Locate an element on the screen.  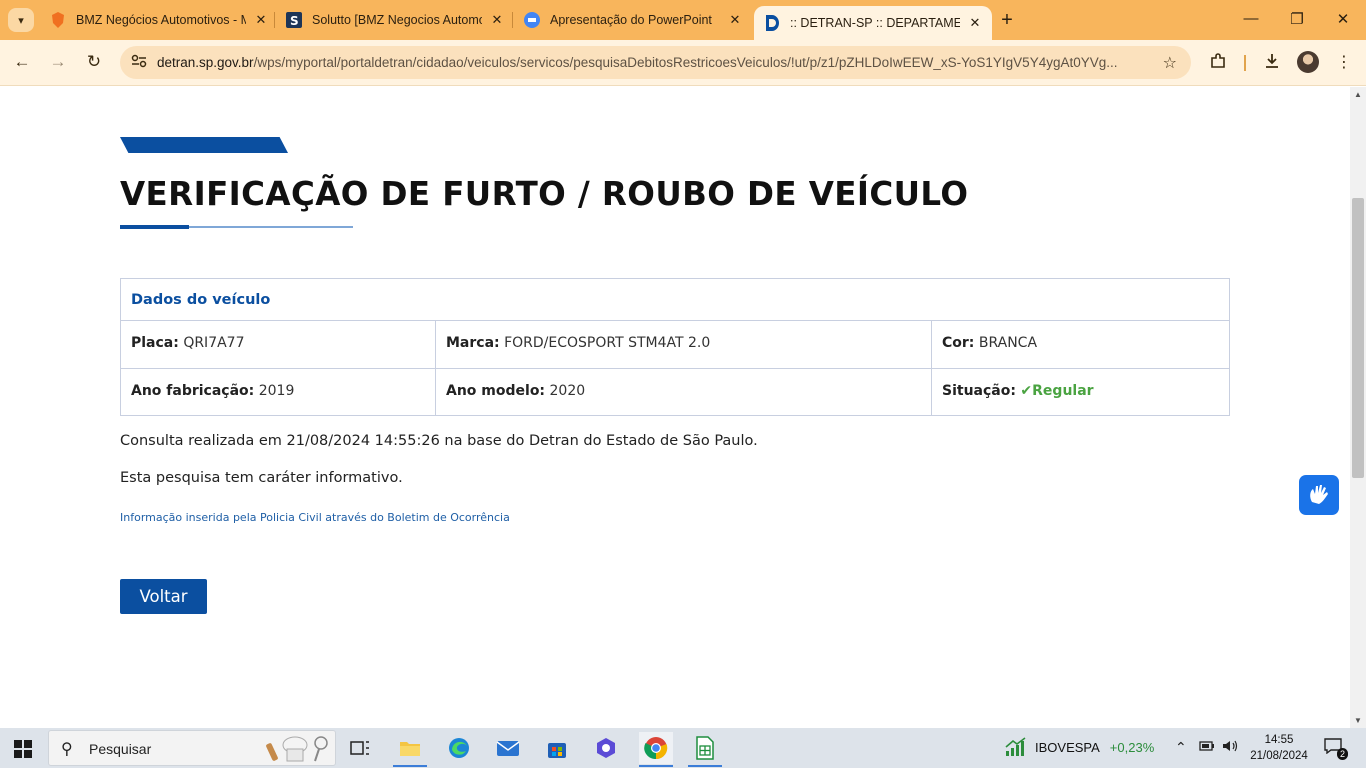
brand-value: FORD/ECOSPORT STM4AT 2.0 is located at coordinates (607, 343).